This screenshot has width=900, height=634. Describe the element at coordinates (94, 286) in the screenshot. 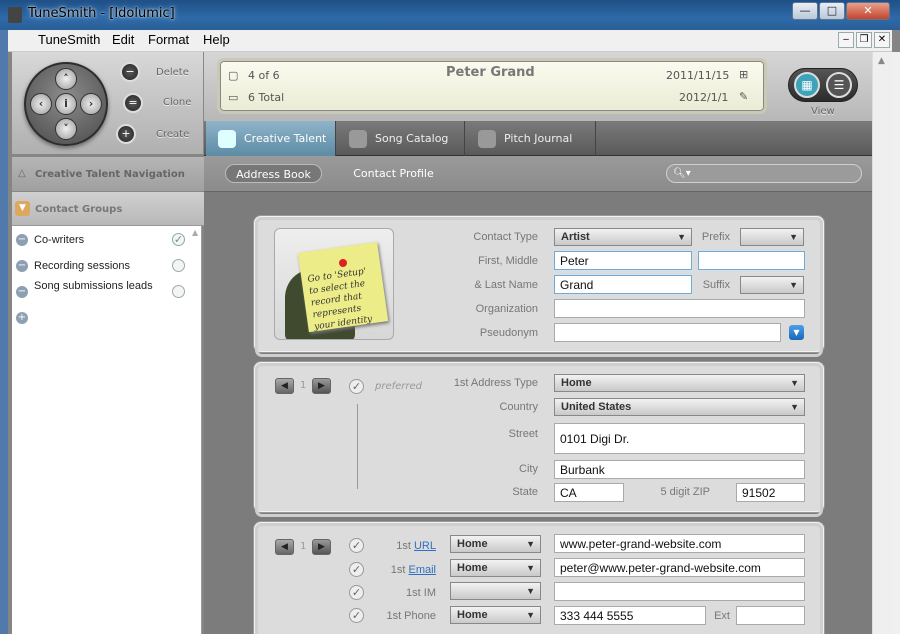

I see `list-item: Song submissions leads` at that location.